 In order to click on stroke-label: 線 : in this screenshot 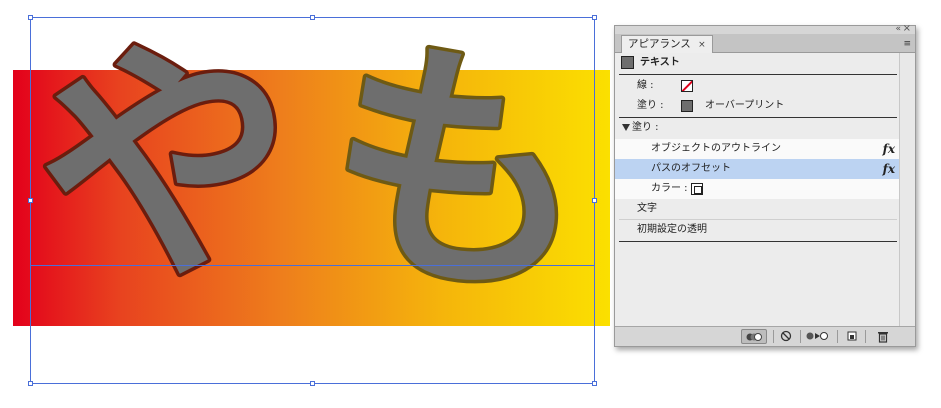, I will do `click(645, 85)`.